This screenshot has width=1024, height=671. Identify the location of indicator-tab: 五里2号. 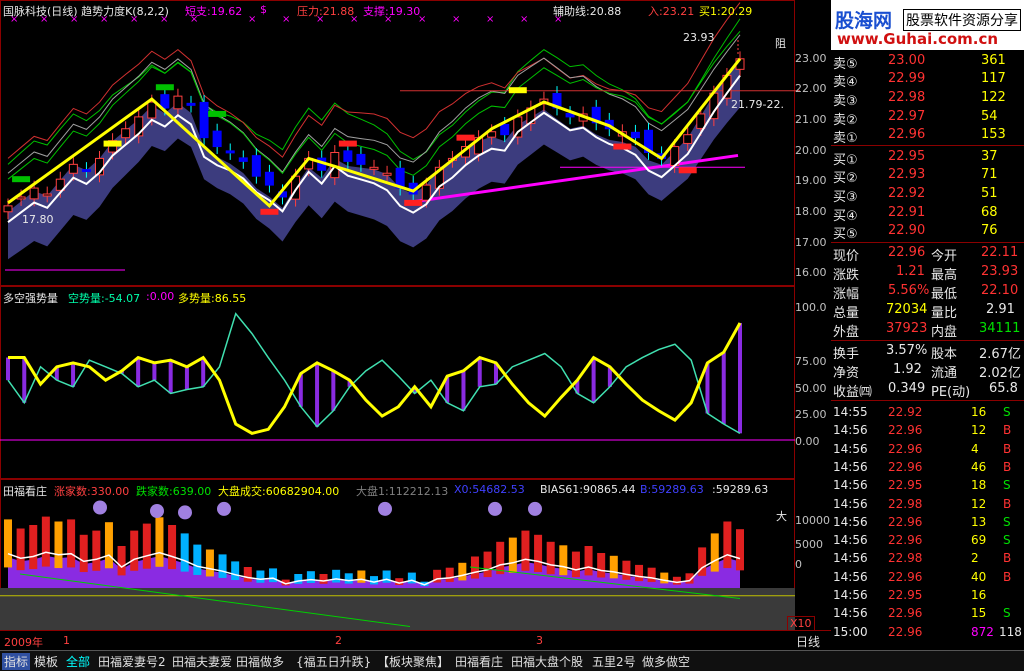
(614, 661).